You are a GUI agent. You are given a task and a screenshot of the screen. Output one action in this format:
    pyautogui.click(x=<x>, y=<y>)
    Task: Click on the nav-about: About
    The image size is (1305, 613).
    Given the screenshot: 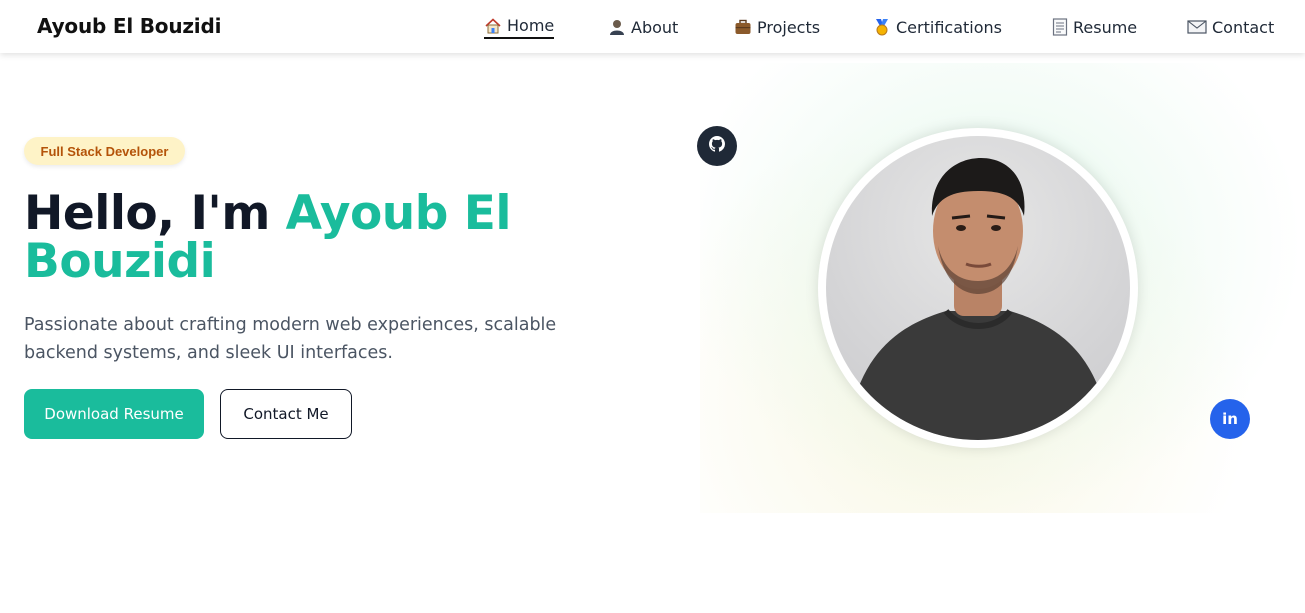 What is the action you would take?
    pyautogui.click(x=643, y=27)
    